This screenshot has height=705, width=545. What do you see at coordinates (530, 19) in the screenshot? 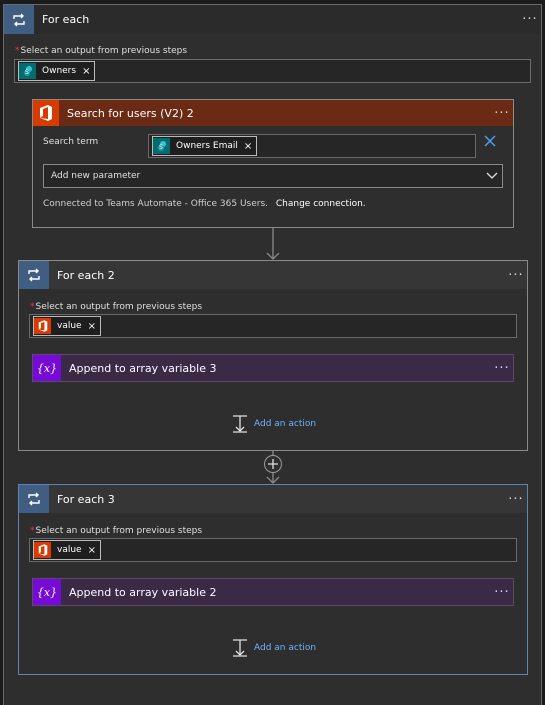
I see `foreach-menu-button: ···` at bounding box center [530, 19].